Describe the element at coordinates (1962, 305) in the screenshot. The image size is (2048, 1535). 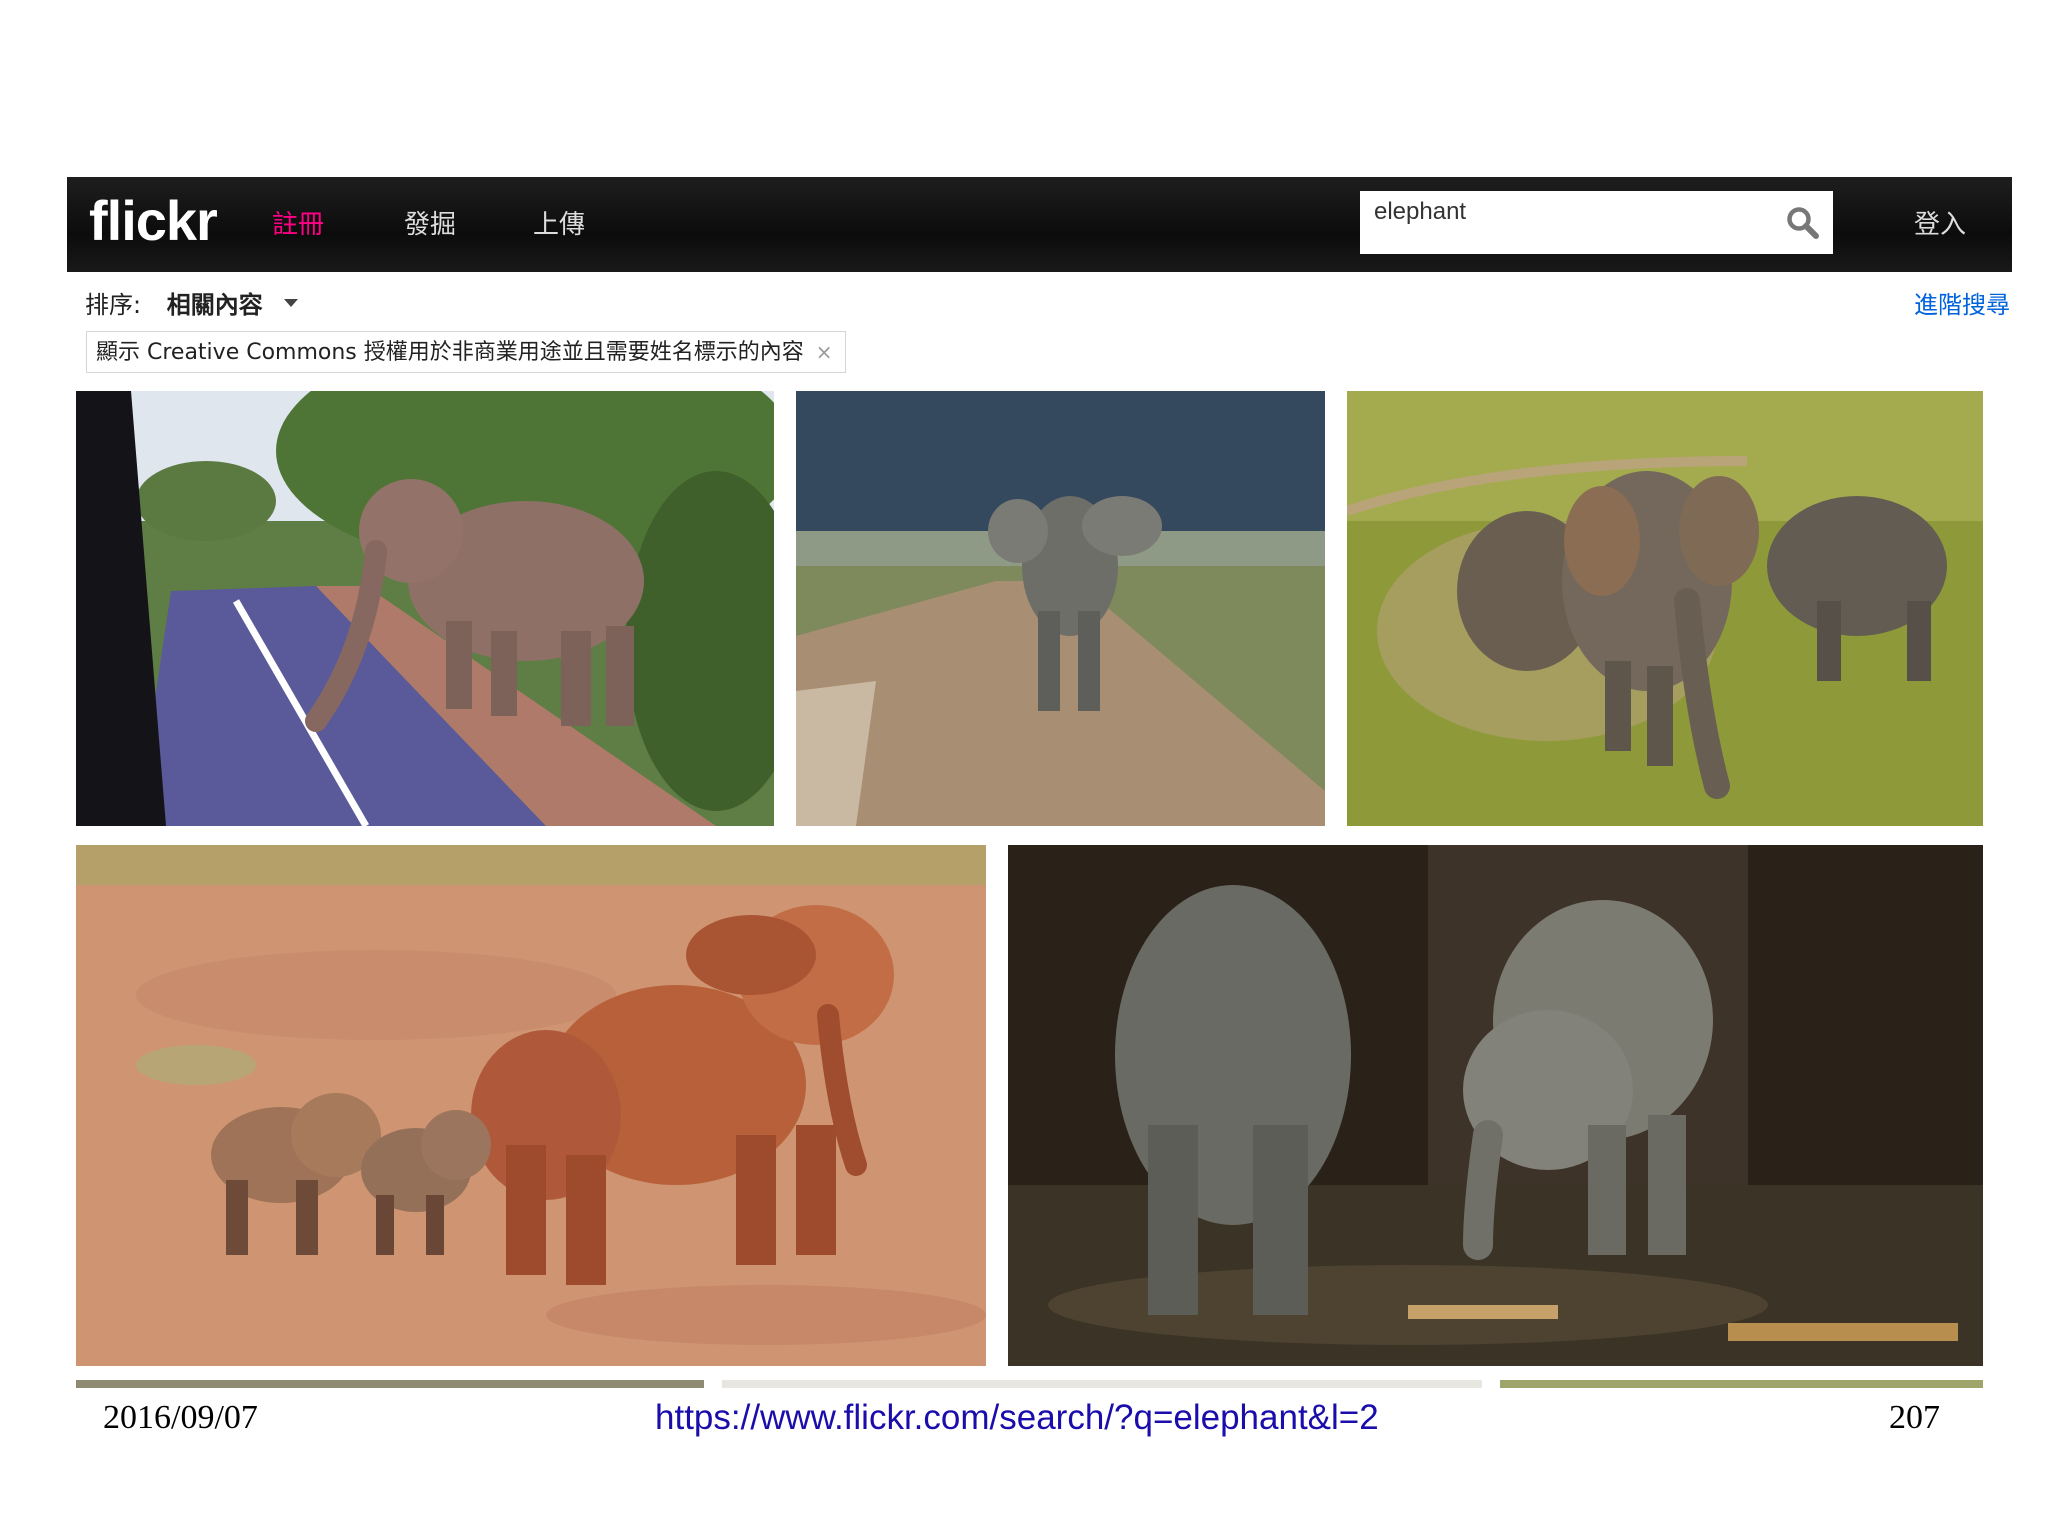
I see `advanced-search-link: 進階搜尋` at that location.